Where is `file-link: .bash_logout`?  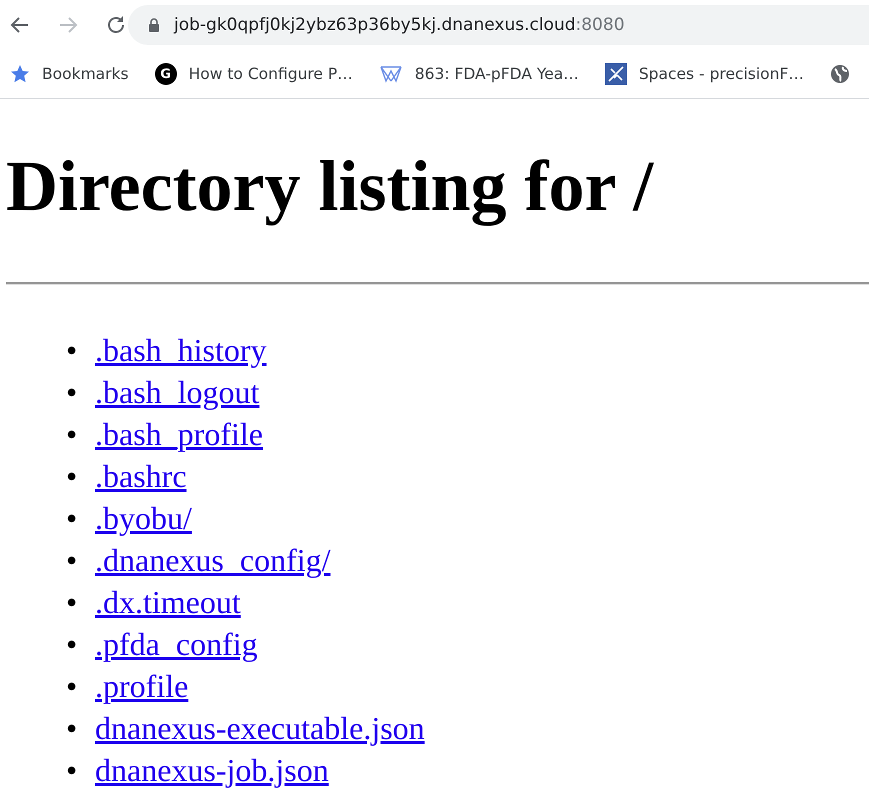 file-link: .bash_logout is located at coordinates (177, 391).